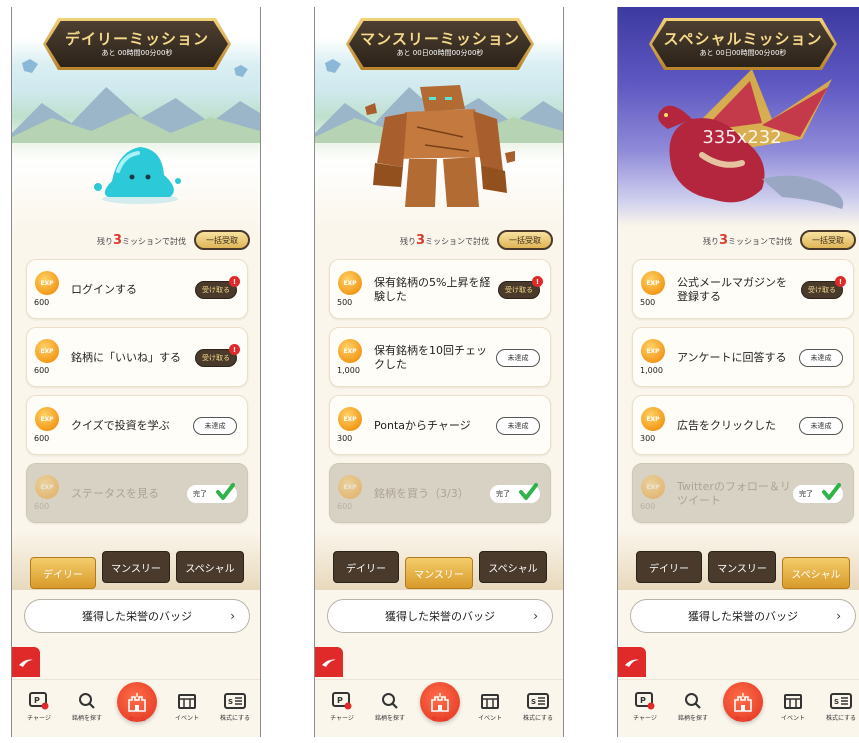 The height and width of the screenshot is (743, 859). I want to click on mission-title: 広告をクリックした, so click(726, 425).